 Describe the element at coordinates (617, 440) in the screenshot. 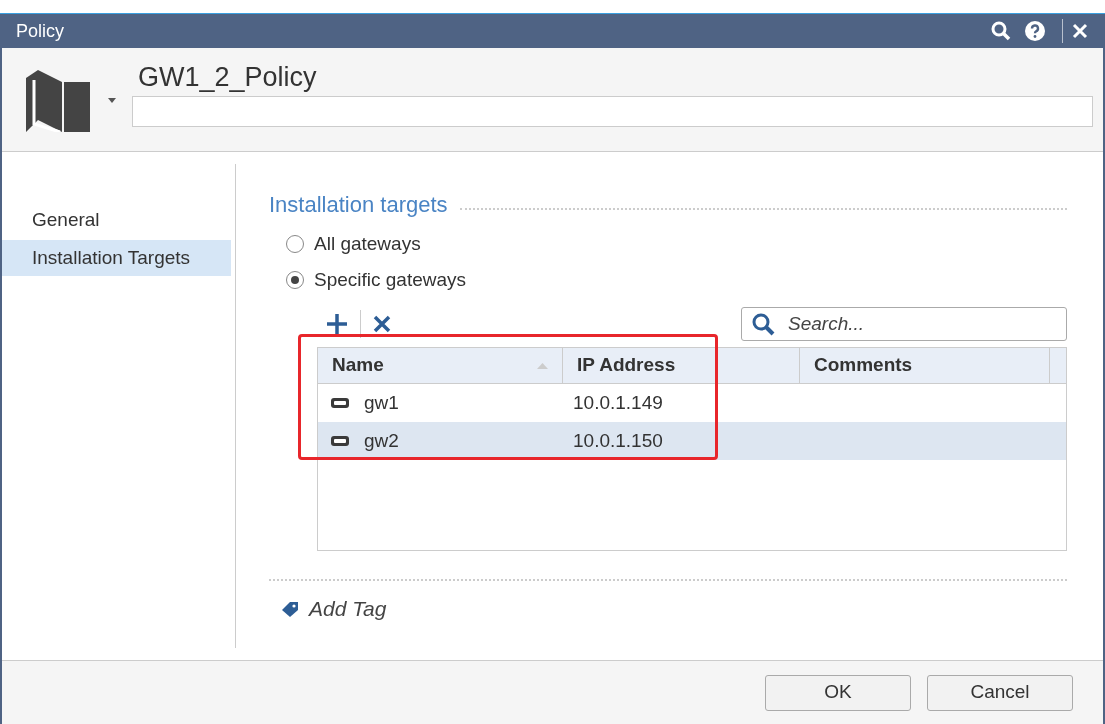

I see `table-cell-text: 10.0.1.150` at that location.